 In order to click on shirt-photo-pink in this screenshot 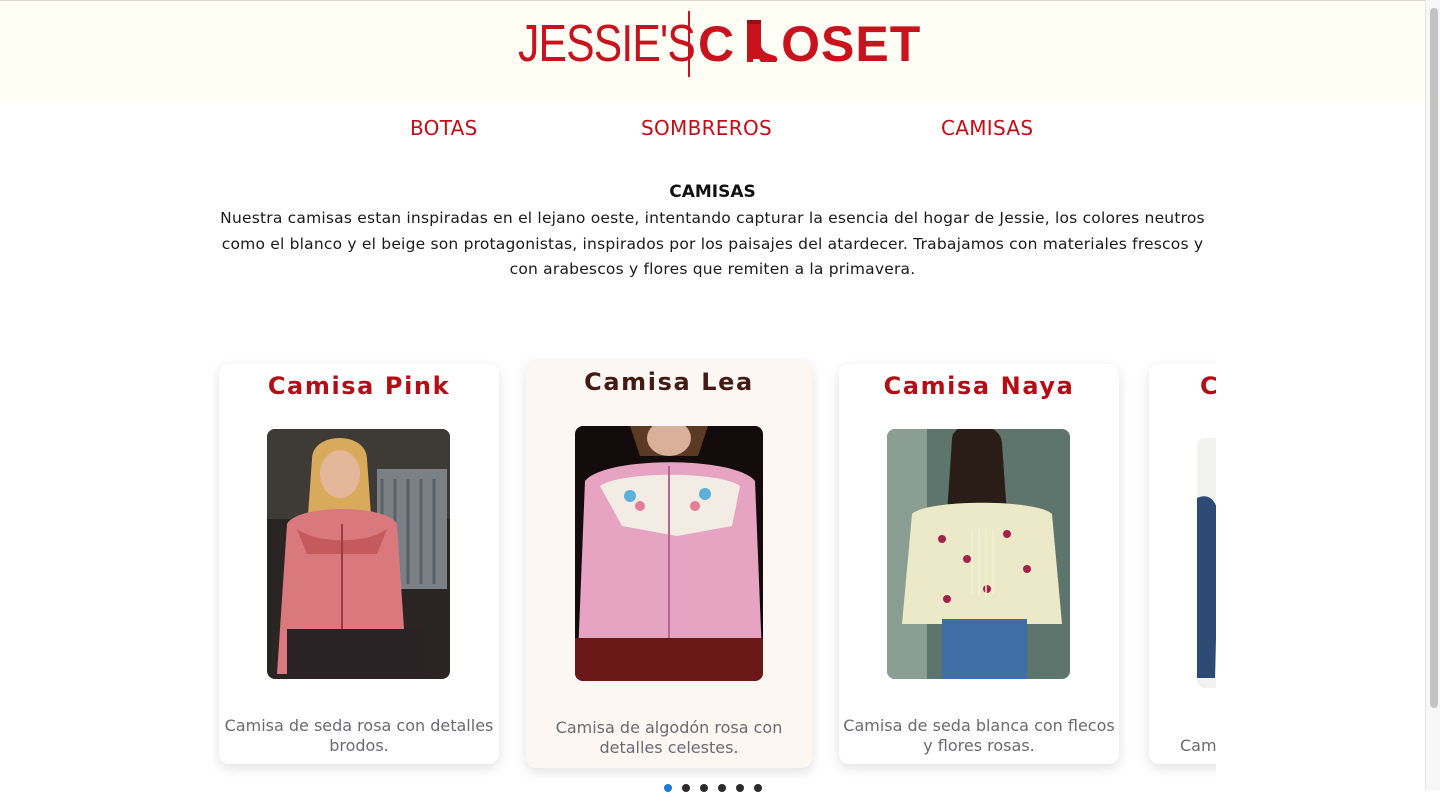, I will do `click(358, 554)`.